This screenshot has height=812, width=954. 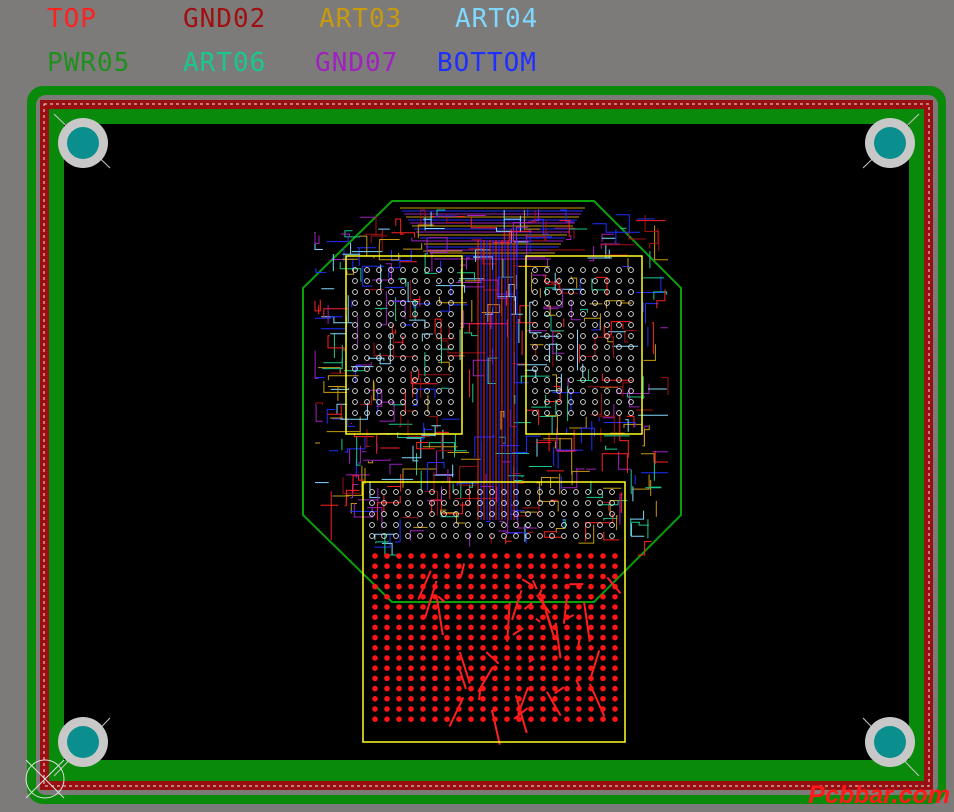 I want to click on layer-label-gnd02: GND02, so click(x=224, y=19).